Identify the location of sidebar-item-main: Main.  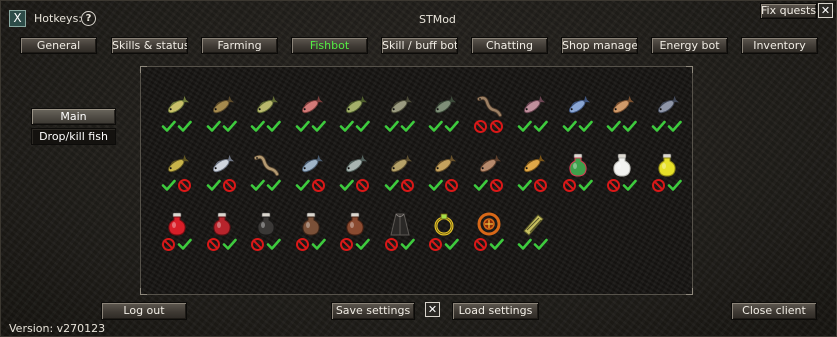
(73, 116).